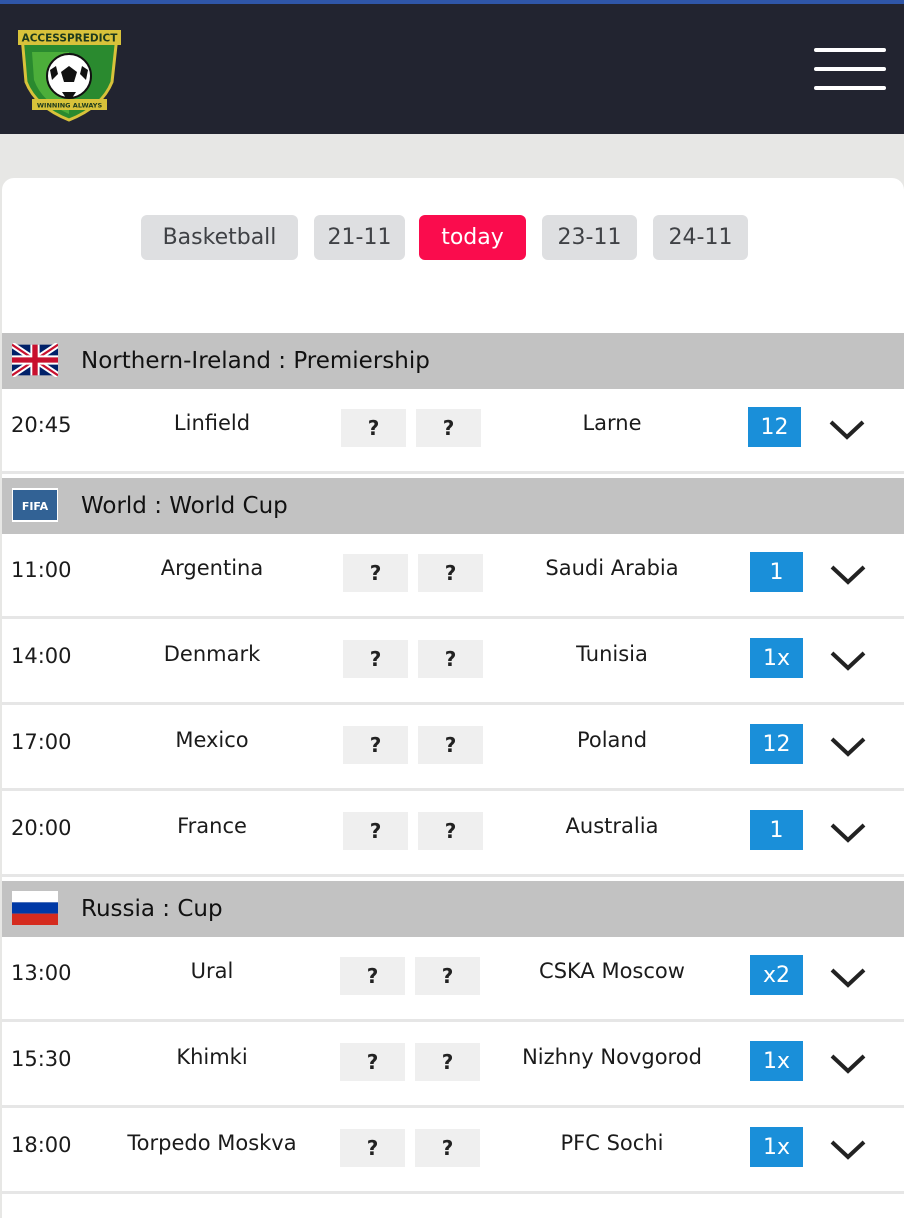  I want to click on tab-basketball: Basketball, so click(219, 237).